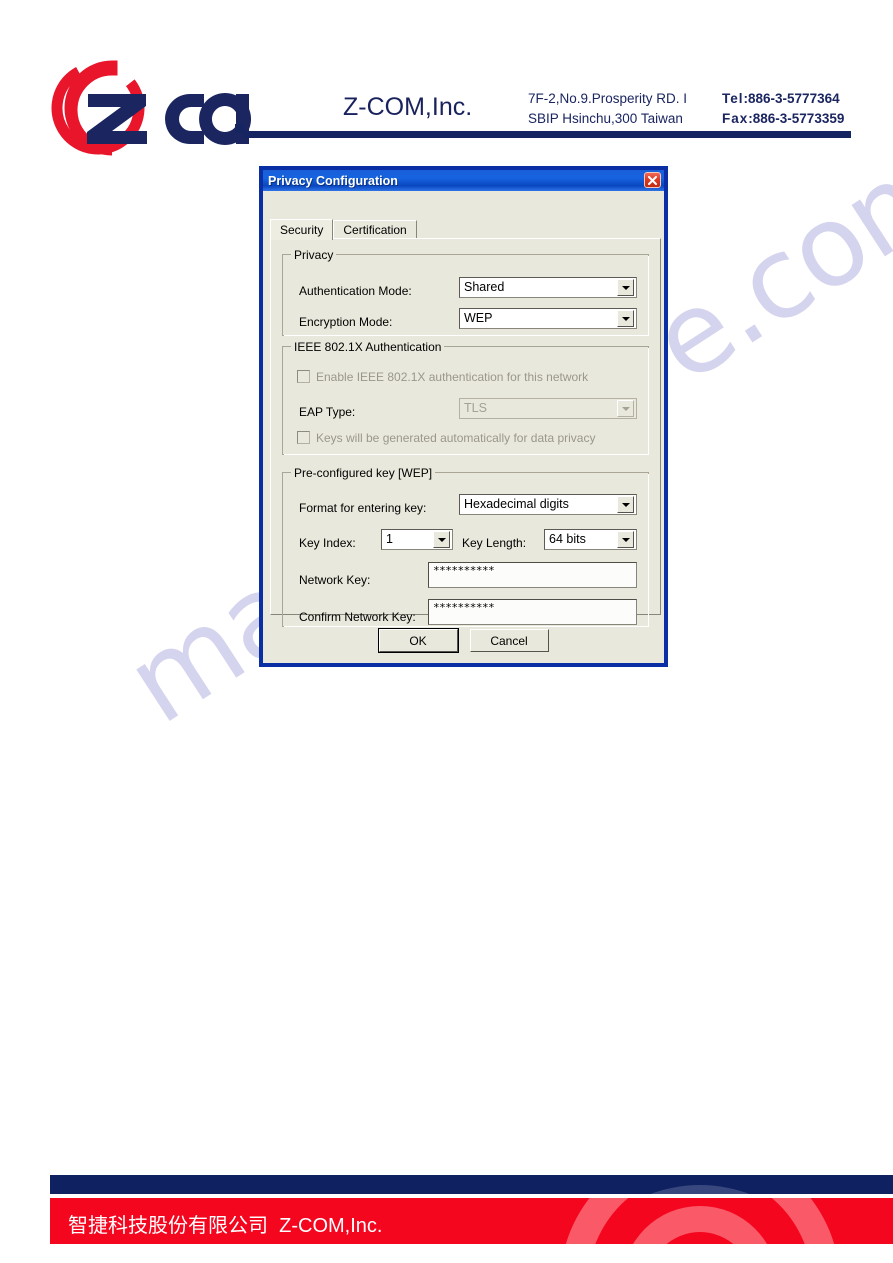 This screenshot has height=1263, width=893. What do you see at coordinates (590, 539) in the screenshot?
I see `key-length-select: 64 bits` at bounding box center [590, 539].